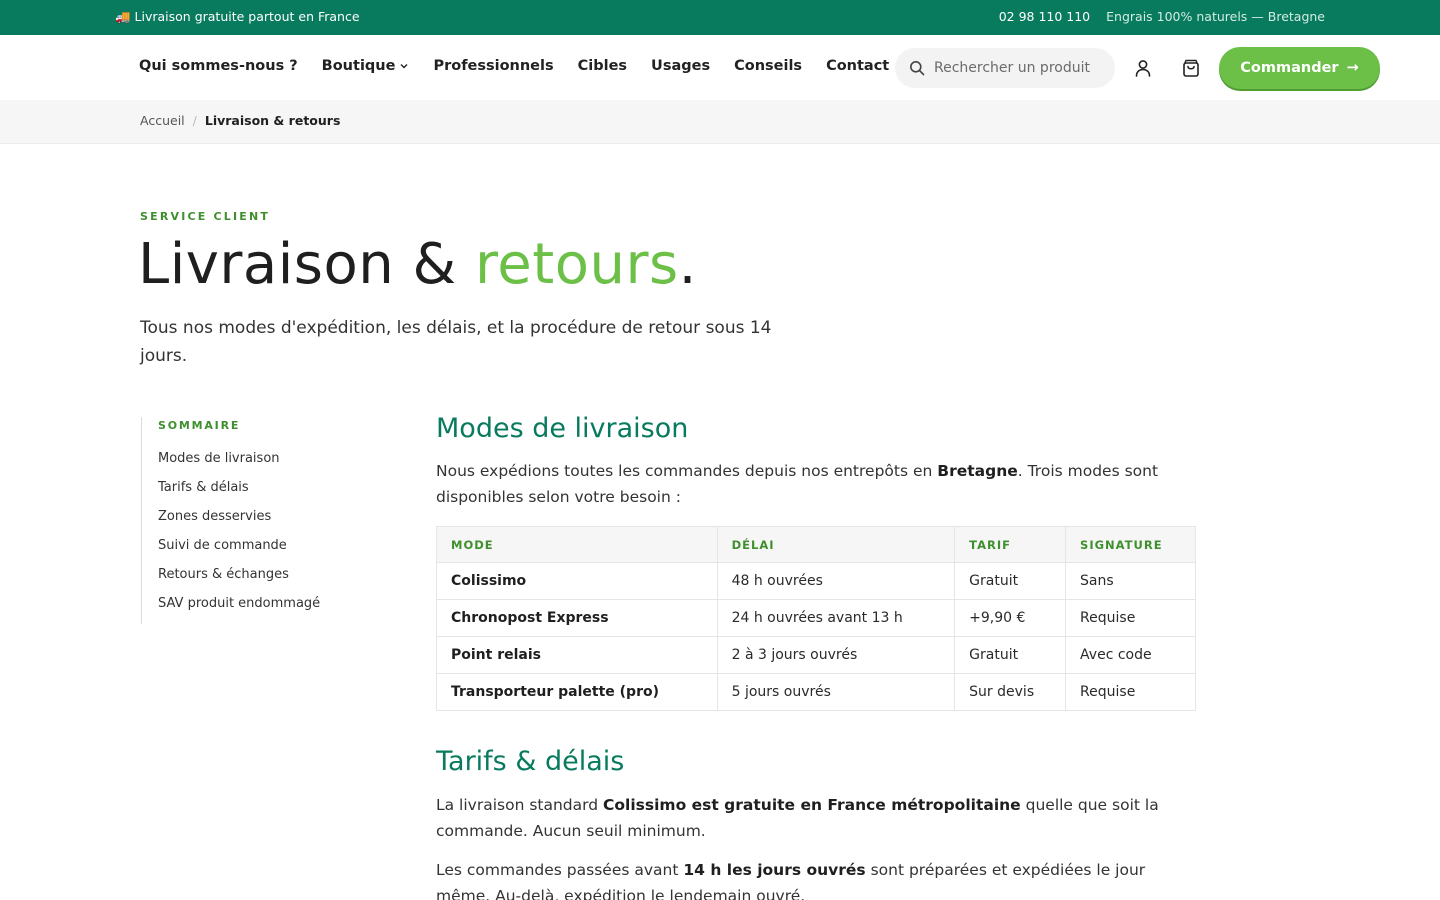  What do you see at coordinates (562, 428) in the screenshot?
I see `section-title-modes: Modes de livraison` at bounding box center [562, 428].